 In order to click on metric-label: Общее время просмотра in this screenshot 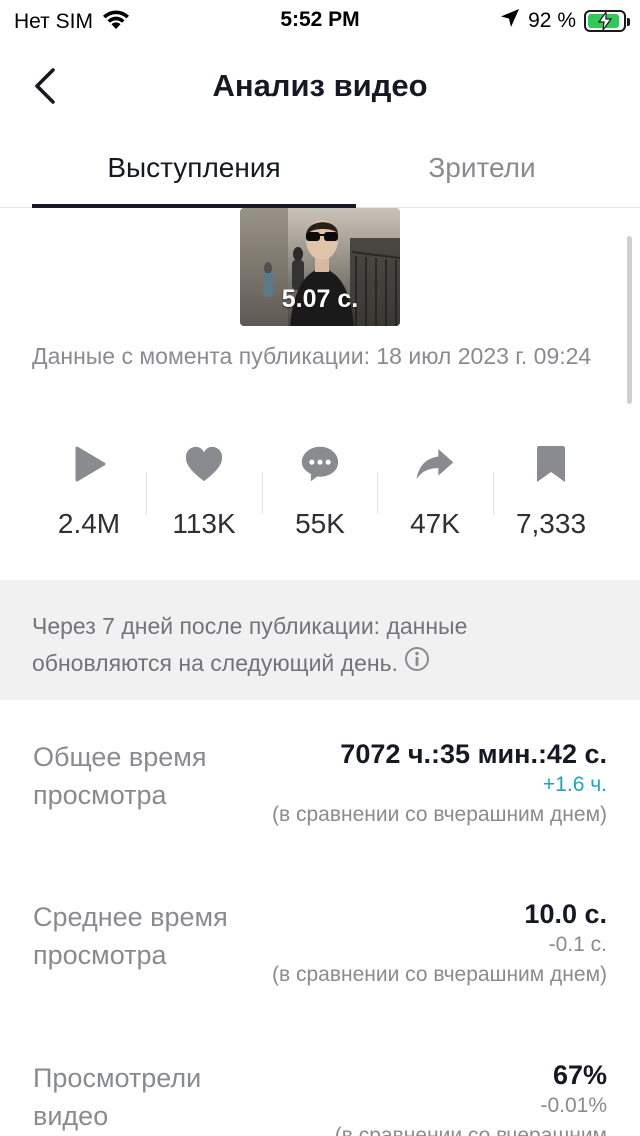, I will do `click(120, 776)`.